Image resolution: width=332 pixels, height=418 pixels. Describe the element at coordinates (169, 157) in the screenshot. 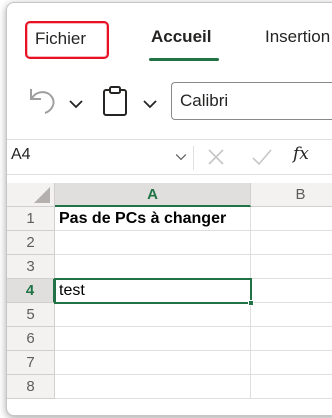

I see `formula-bar: A4 fx` at that location.